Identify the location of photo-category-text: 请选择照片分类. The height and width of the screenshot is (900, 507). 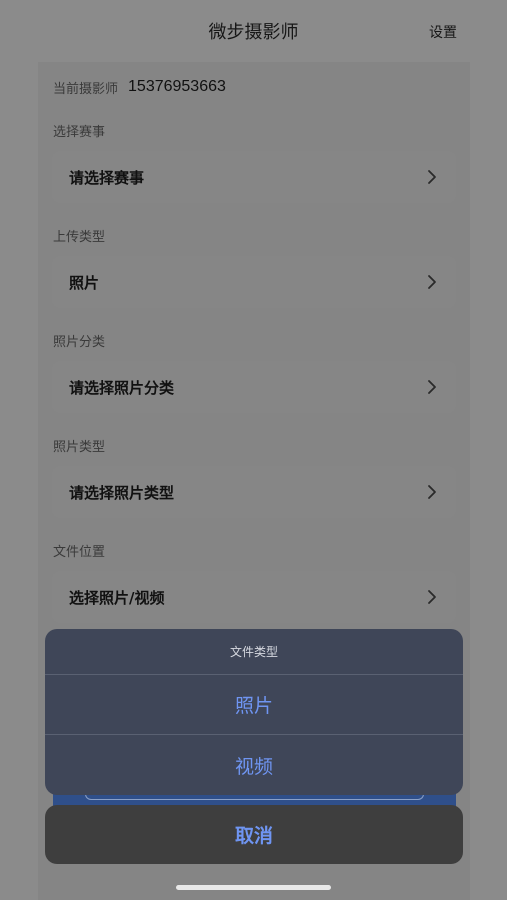
(122, 387).